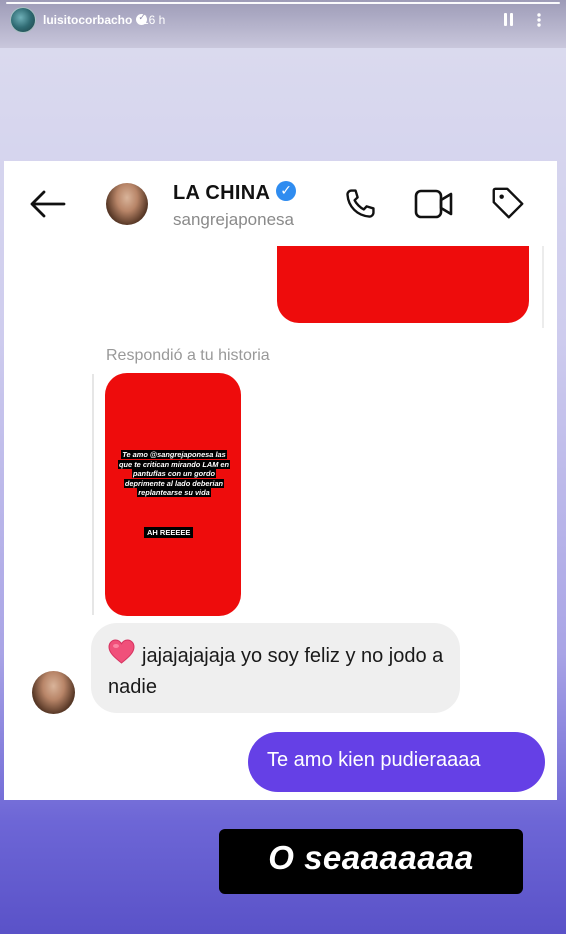 This screenshot has width=566, height=934. What do you see at coordinates (47, 206) in the screenshot?
I see `back-arrow-icon` at bounding box center [47, 206].